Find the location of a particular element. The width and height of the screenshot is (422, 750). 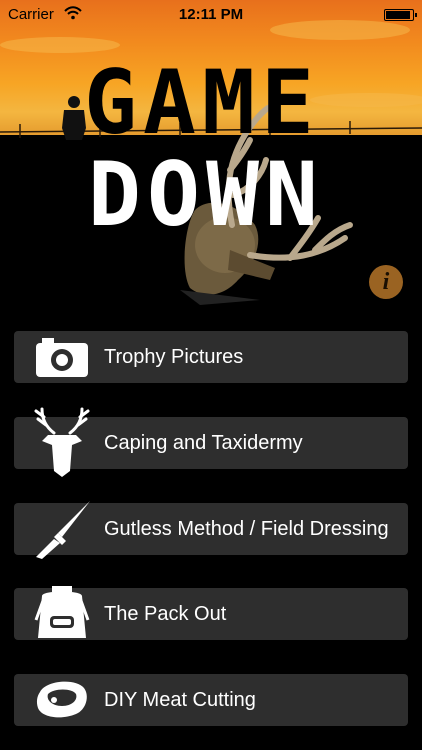

steak-icon is located at coordinates (64, 700).